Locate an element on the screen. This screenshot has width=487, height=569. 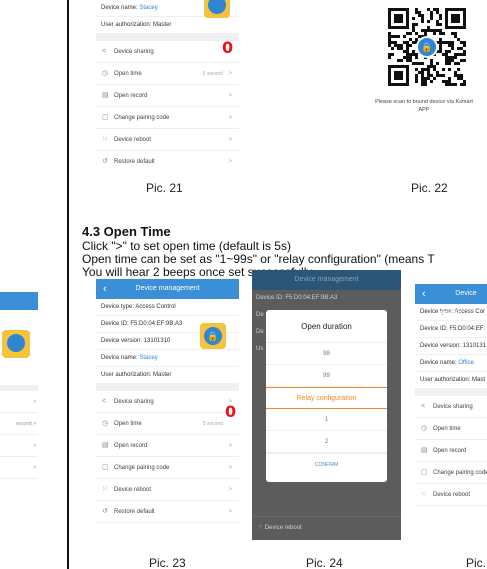
menu-row: ▢ Change pairing code is located at coordinates (451, 473).